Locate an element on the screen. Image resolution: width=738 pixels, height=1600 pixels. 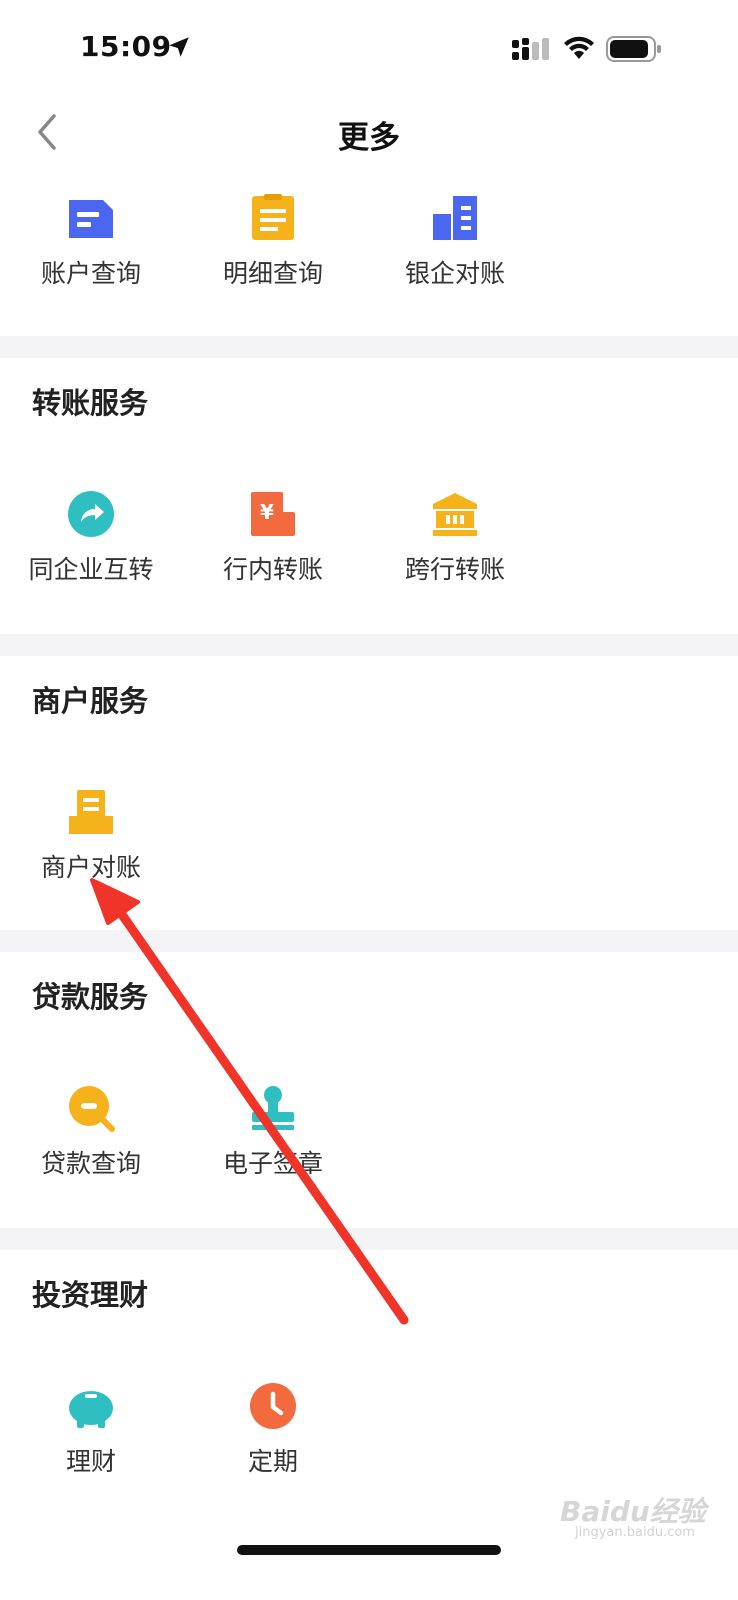
wifi-icon is located at coordinates (579, 50).